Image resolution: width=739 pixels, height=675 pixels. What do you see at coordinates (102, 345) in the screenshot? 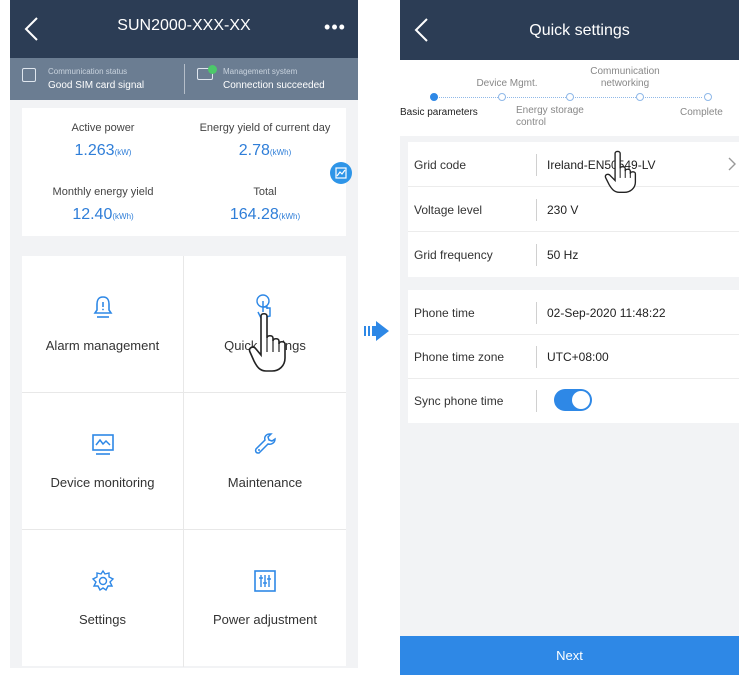
I see `tile-alarm-management-label: Alarm management` at bounding box center [102, 345].